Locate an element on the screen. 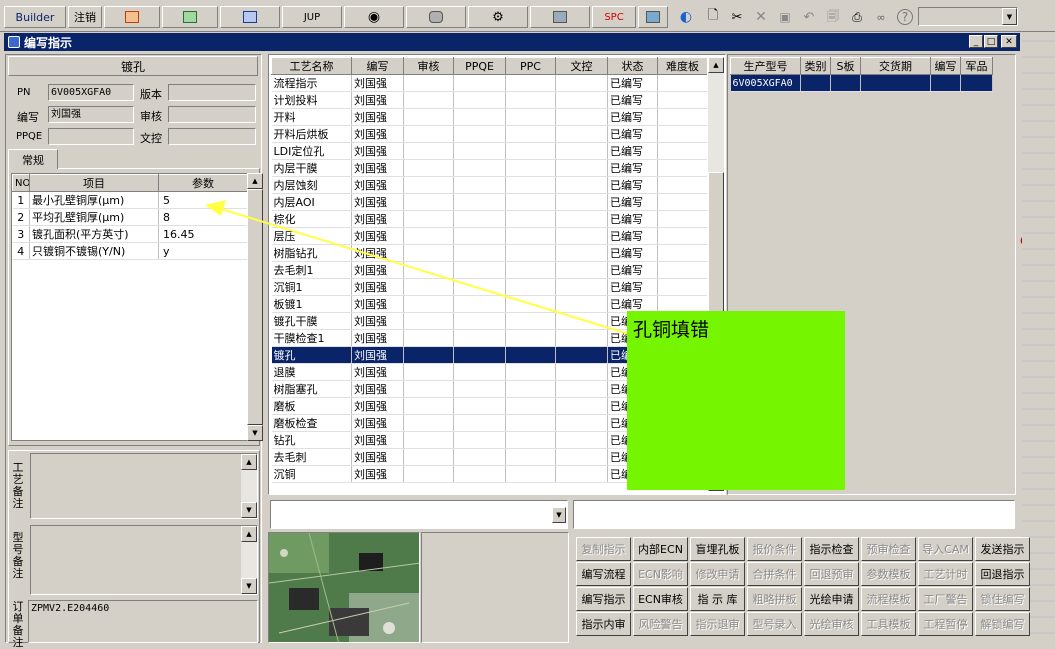 This screenshot has width=1055, height=649. action-button: 编写流程 is located at coordinates (603, 574).